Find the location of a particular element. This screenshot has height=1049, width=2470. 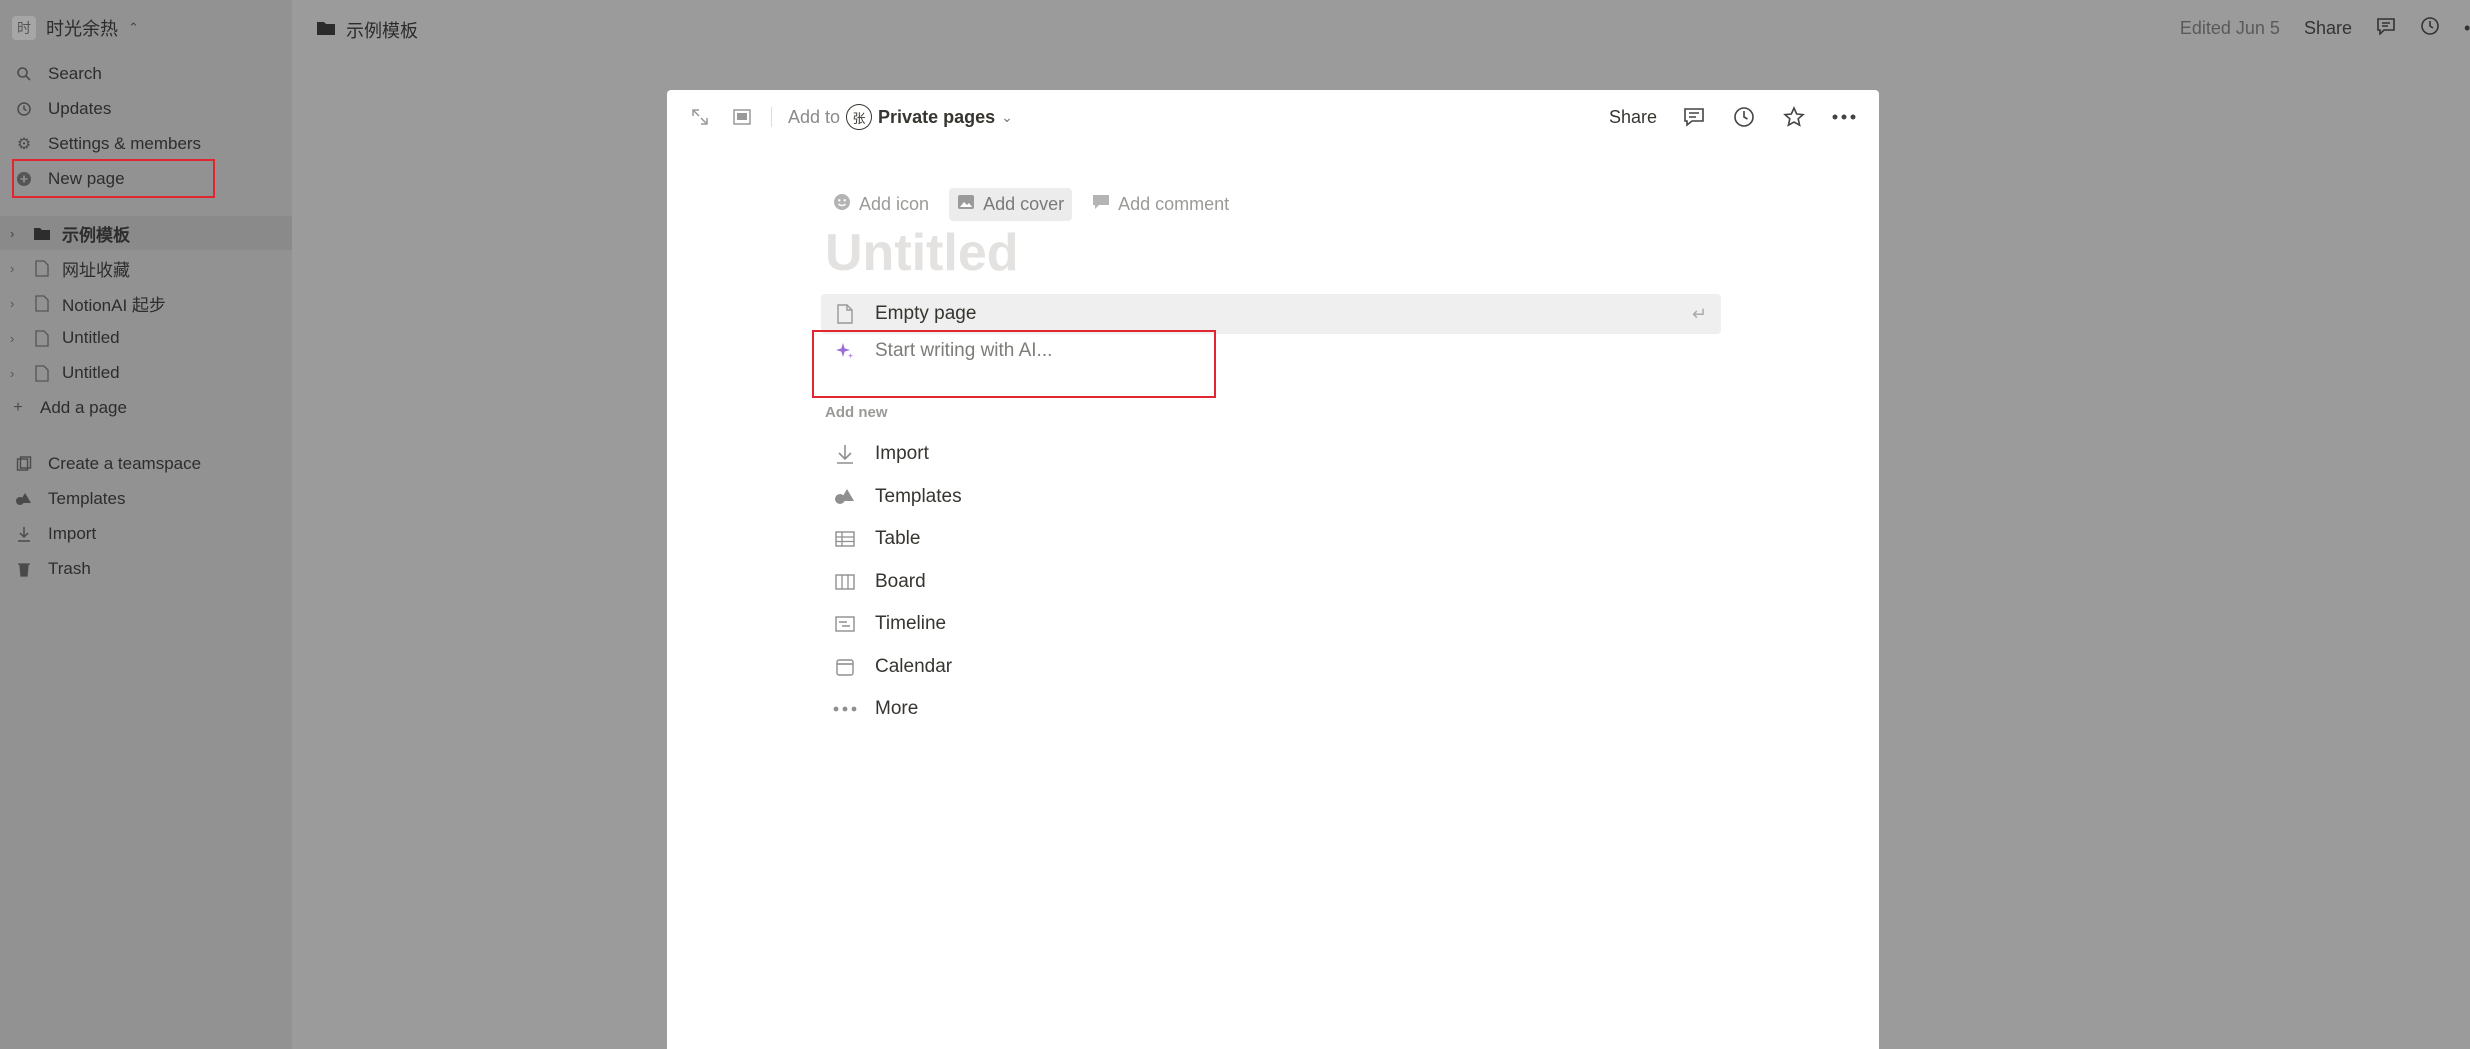

option-label: Templates is located at coordinates (918, 496).